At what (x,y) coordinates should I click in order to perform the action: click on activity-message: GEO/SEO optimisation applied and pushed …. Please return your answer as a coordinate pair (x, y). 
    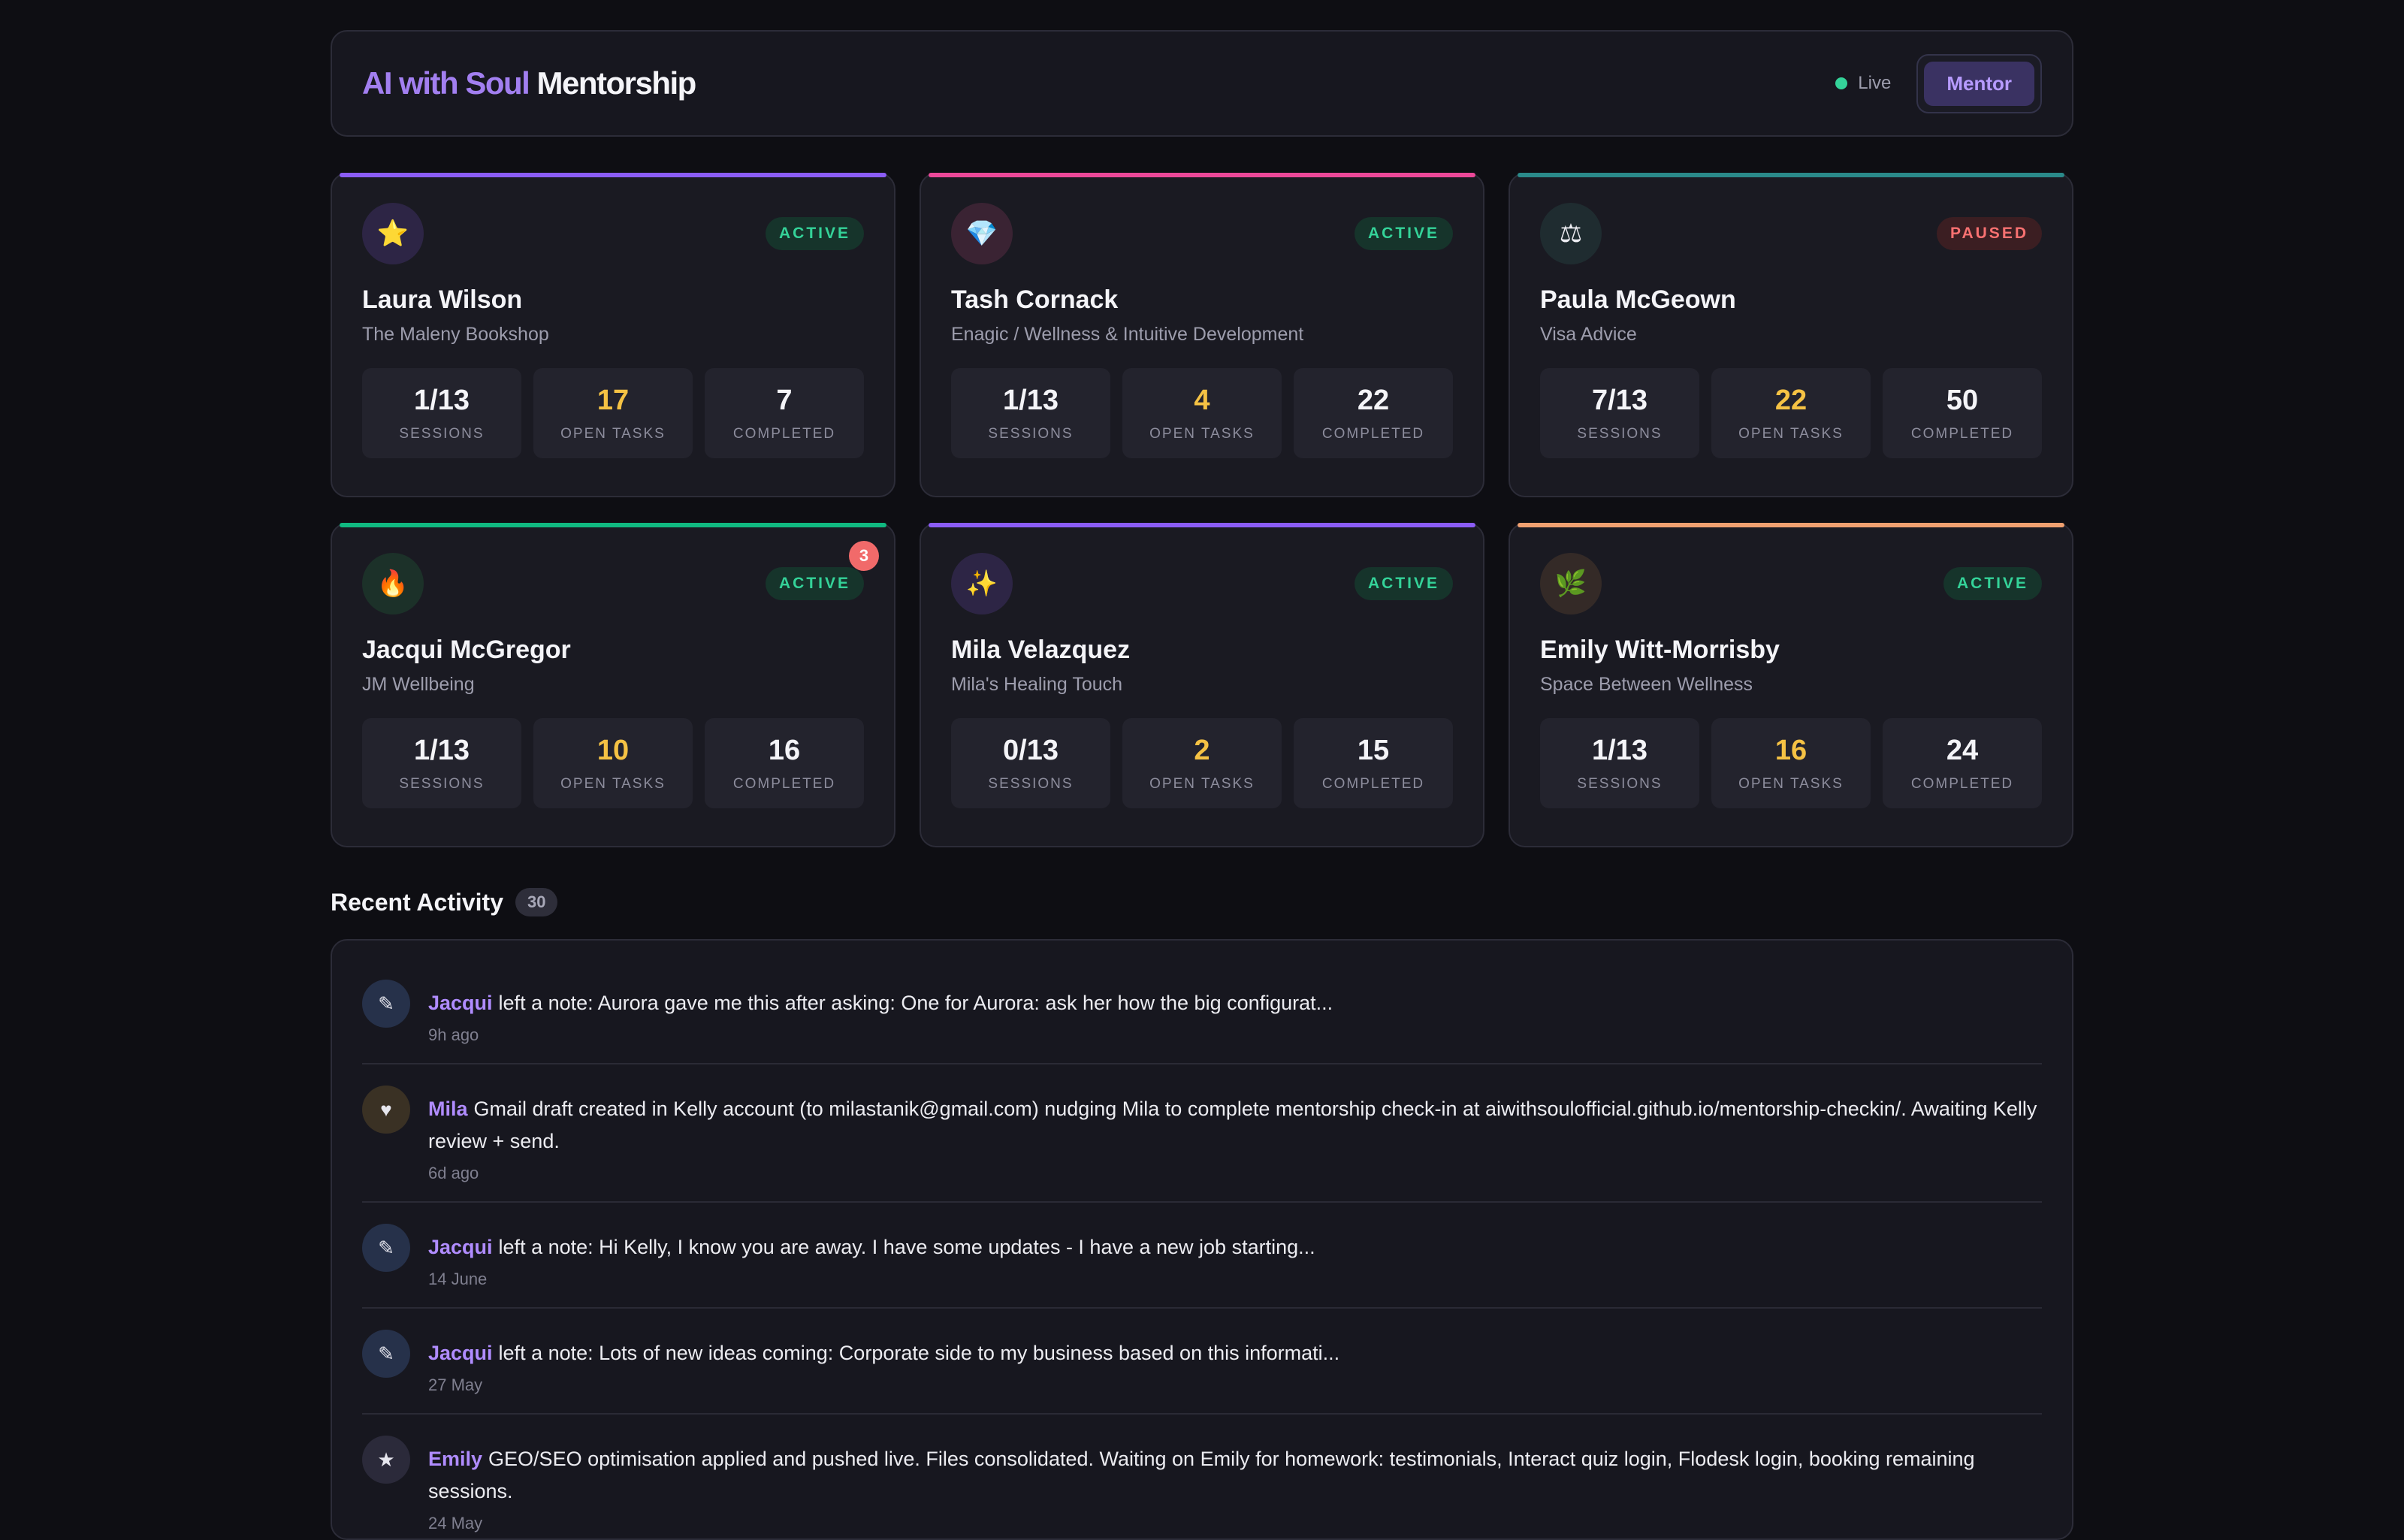
    Looking at the image, I should click on (1201, 1475).